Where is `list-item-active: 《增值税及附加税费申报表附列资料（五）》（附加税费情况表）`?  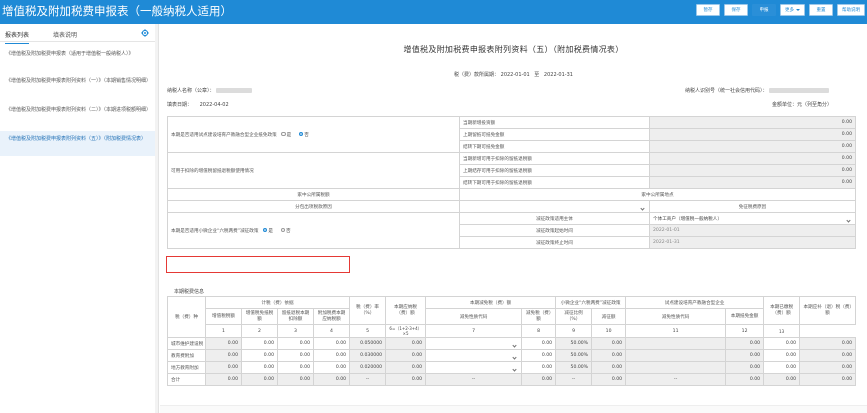 list-item-active: 《增值税及附加税费申报表附列资料（五）》（附加税费情况表） is located at coordinates (79, 143).